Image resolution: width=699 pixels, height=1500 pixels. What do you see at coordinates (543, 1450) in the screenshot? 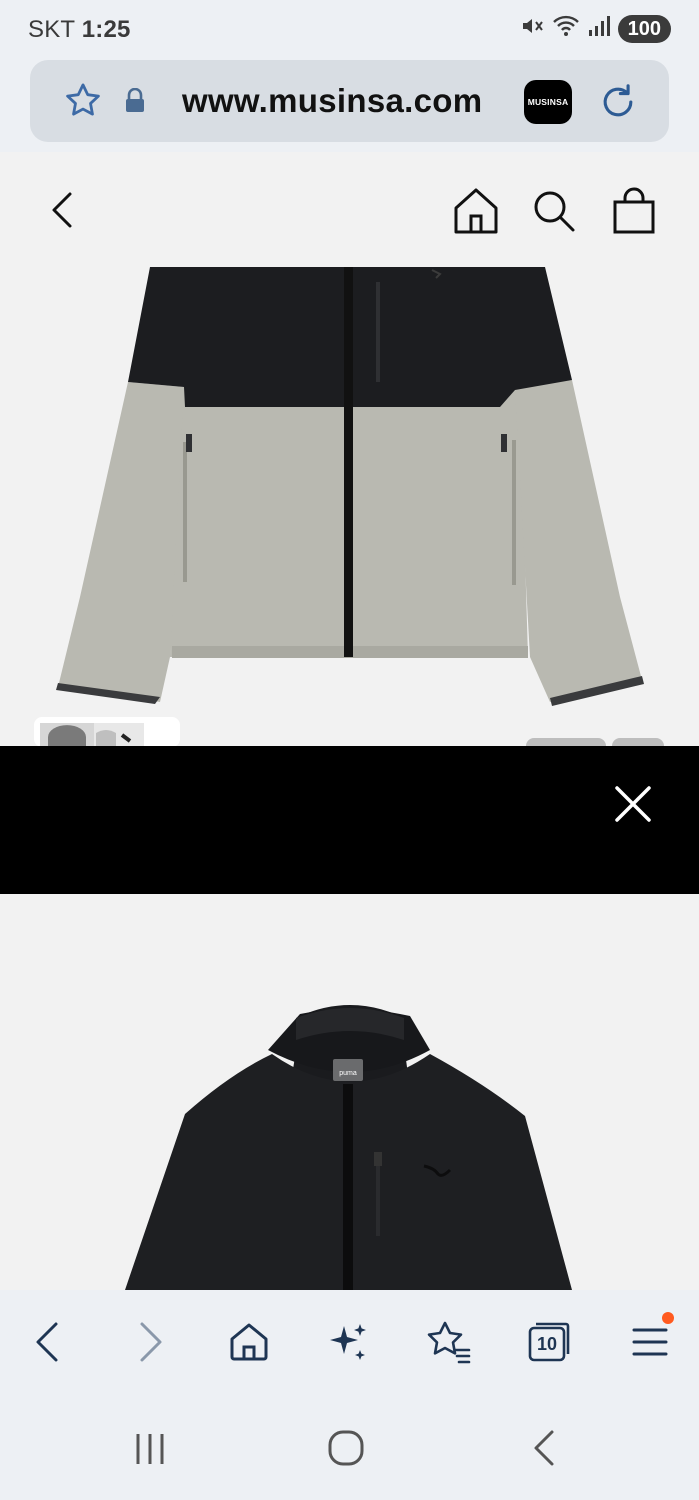
I see `system-back-icon` at bounding box center [543, 1450].